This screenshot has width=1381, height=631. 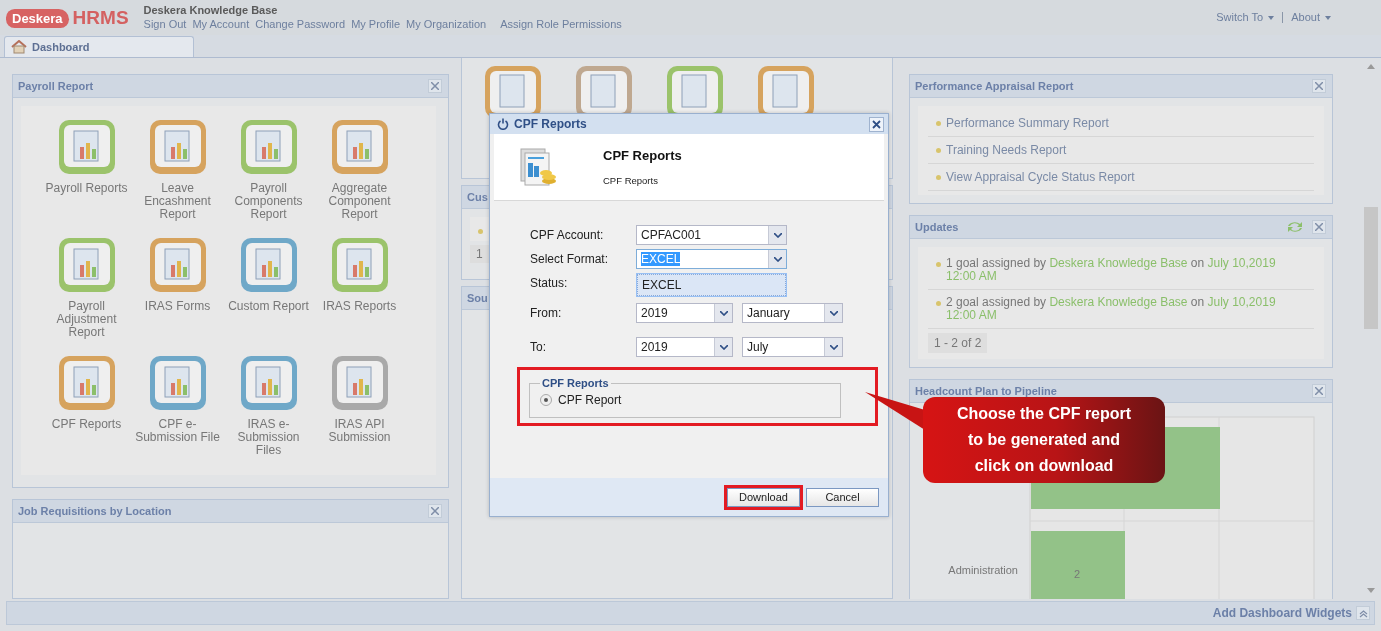 I want to click on panel-title: Cus, so click(x=478, y=197).